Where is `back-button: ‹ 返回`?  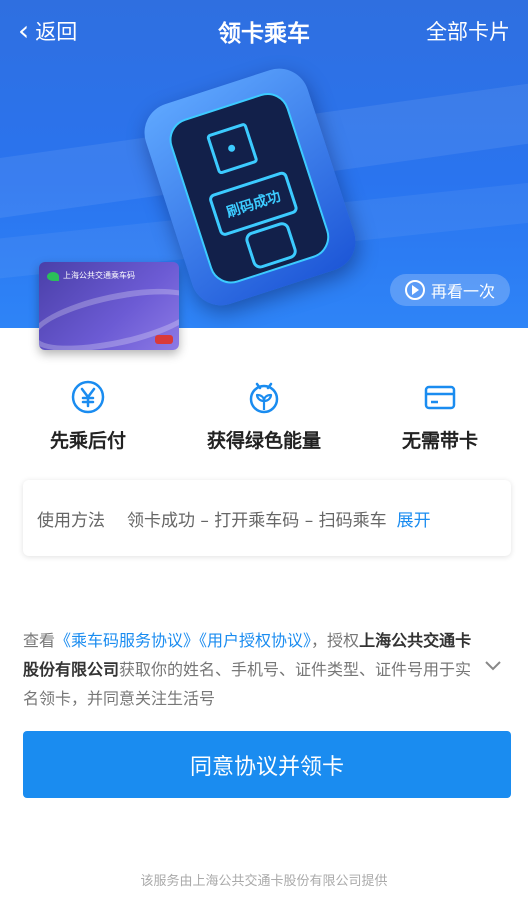
back-button: ‹ 返回 is located at coordinates (38, 31).